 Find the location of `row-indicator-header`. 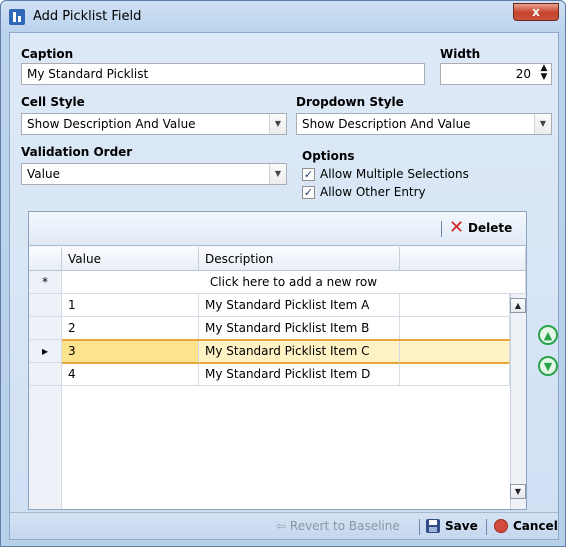

row-indicator-header is located at coordinates (45, 259).